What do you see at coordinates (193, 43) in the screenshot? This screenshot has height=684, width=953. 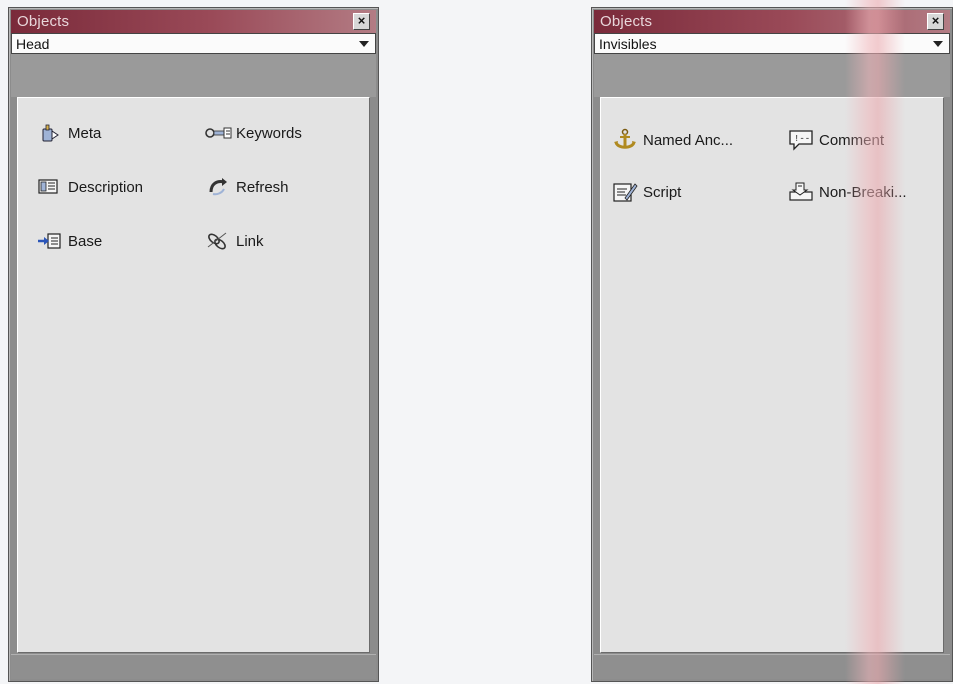 I see `category-dropdown: Head` at bounding box center [193, 43].